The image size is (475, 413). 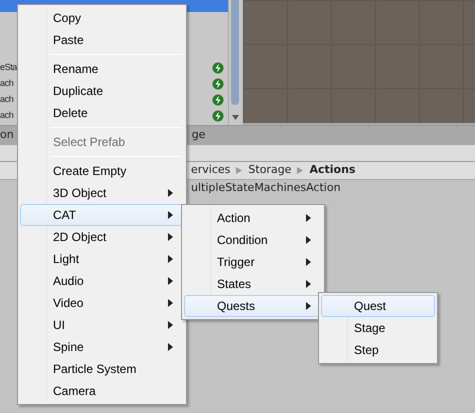 What do you see at coordinates (378, 350) in the screenshot?
I see `menu-item: Step` at bounding box center [378, 350].